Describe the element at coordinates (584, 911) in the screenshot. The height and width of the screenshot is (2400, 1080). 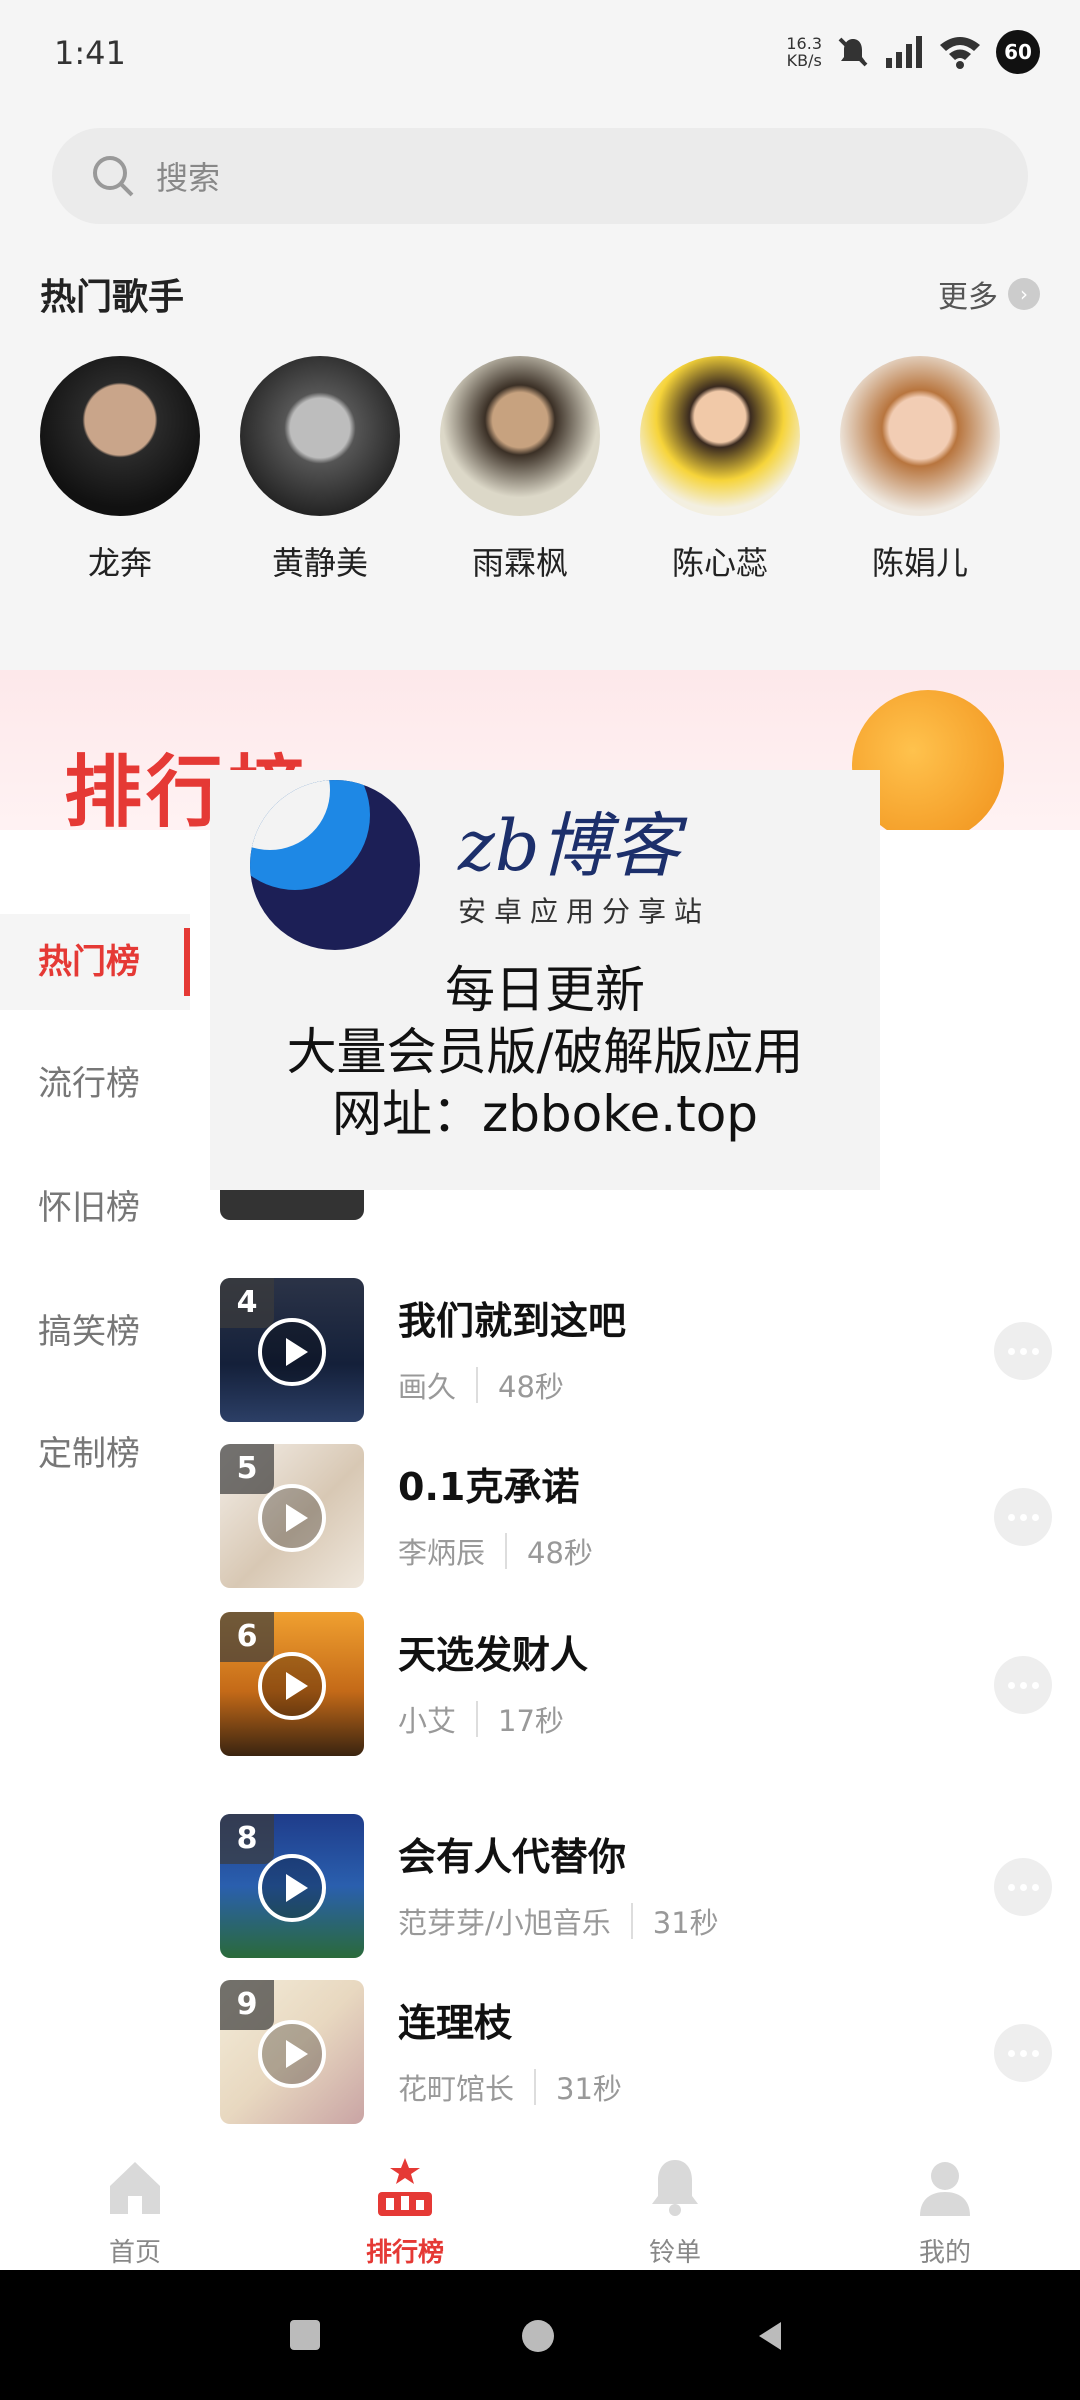
I see `promo-subtitle: 安卓应用分享站` at that location.